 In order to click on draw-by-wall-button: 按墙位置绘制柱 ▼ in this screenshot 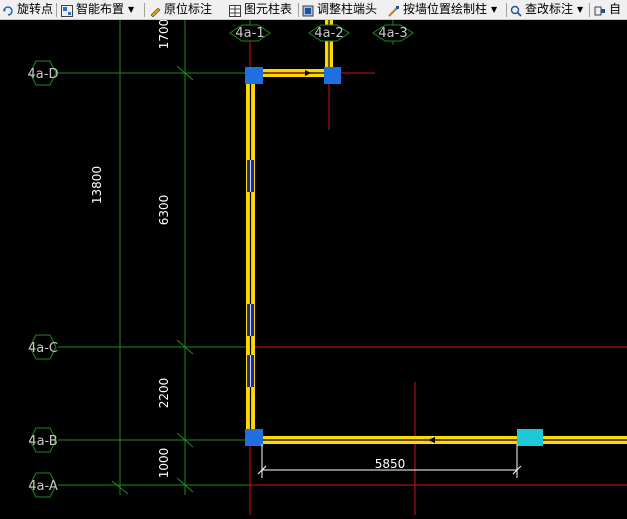, I will do `click(442, 9)`.